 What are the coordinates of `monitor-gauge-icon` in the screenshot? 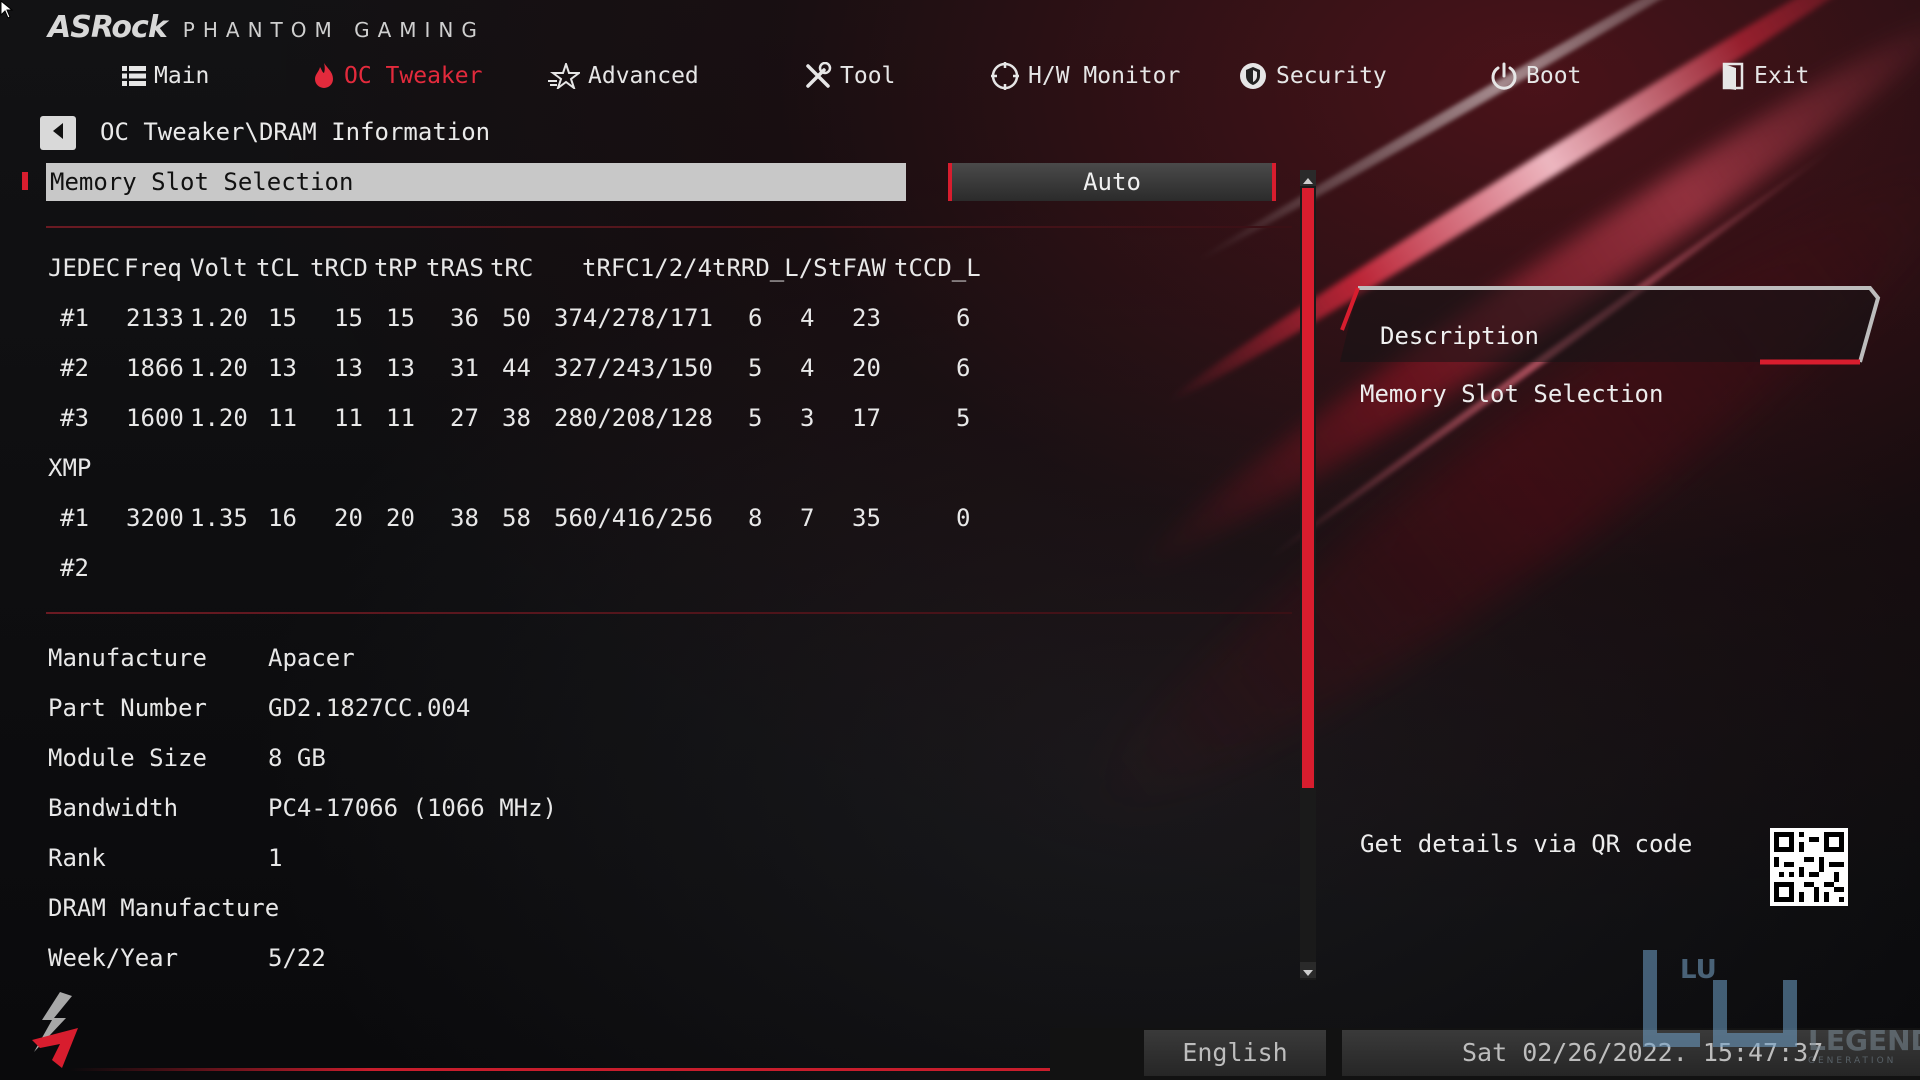 It's located at (1005, 76).